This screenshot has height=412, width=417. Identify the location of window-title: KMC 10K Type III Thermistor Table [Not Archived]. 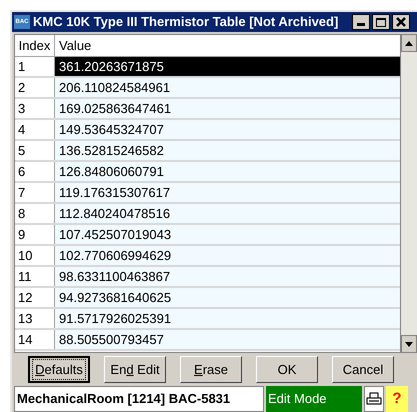
(186, 22).